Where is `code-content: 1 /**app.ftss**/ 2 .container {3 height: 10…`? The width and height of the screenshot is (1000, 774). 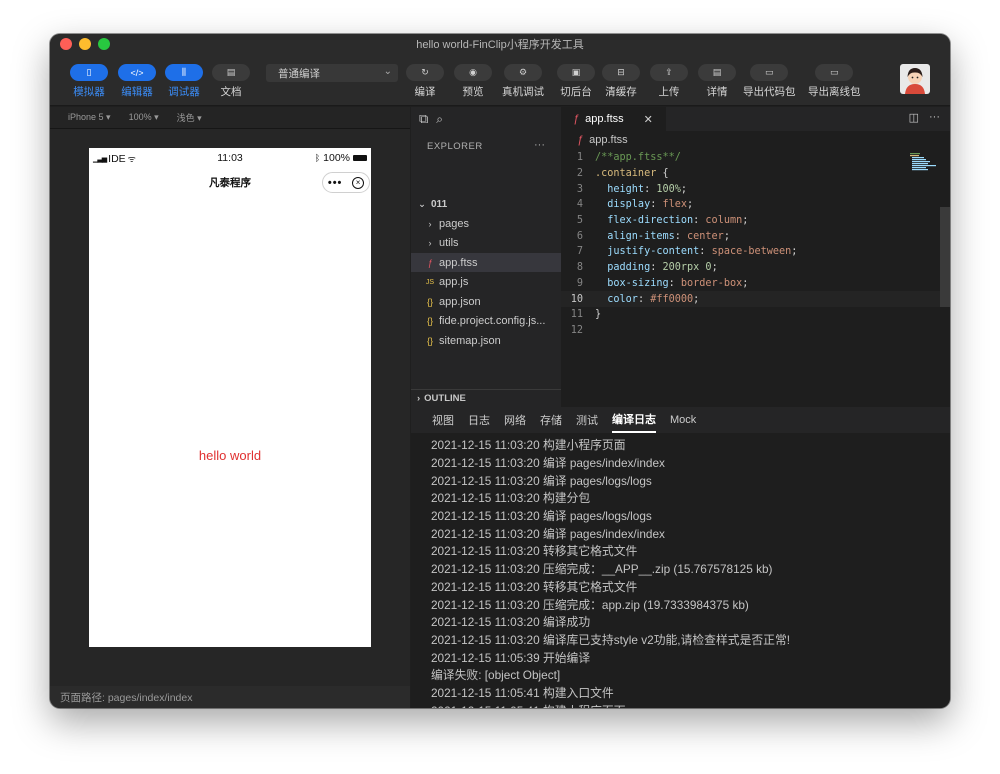 code-content: 1 /**app.ftss**/ 2 .container {3 height: 10… is located at coordinates (755, 244).